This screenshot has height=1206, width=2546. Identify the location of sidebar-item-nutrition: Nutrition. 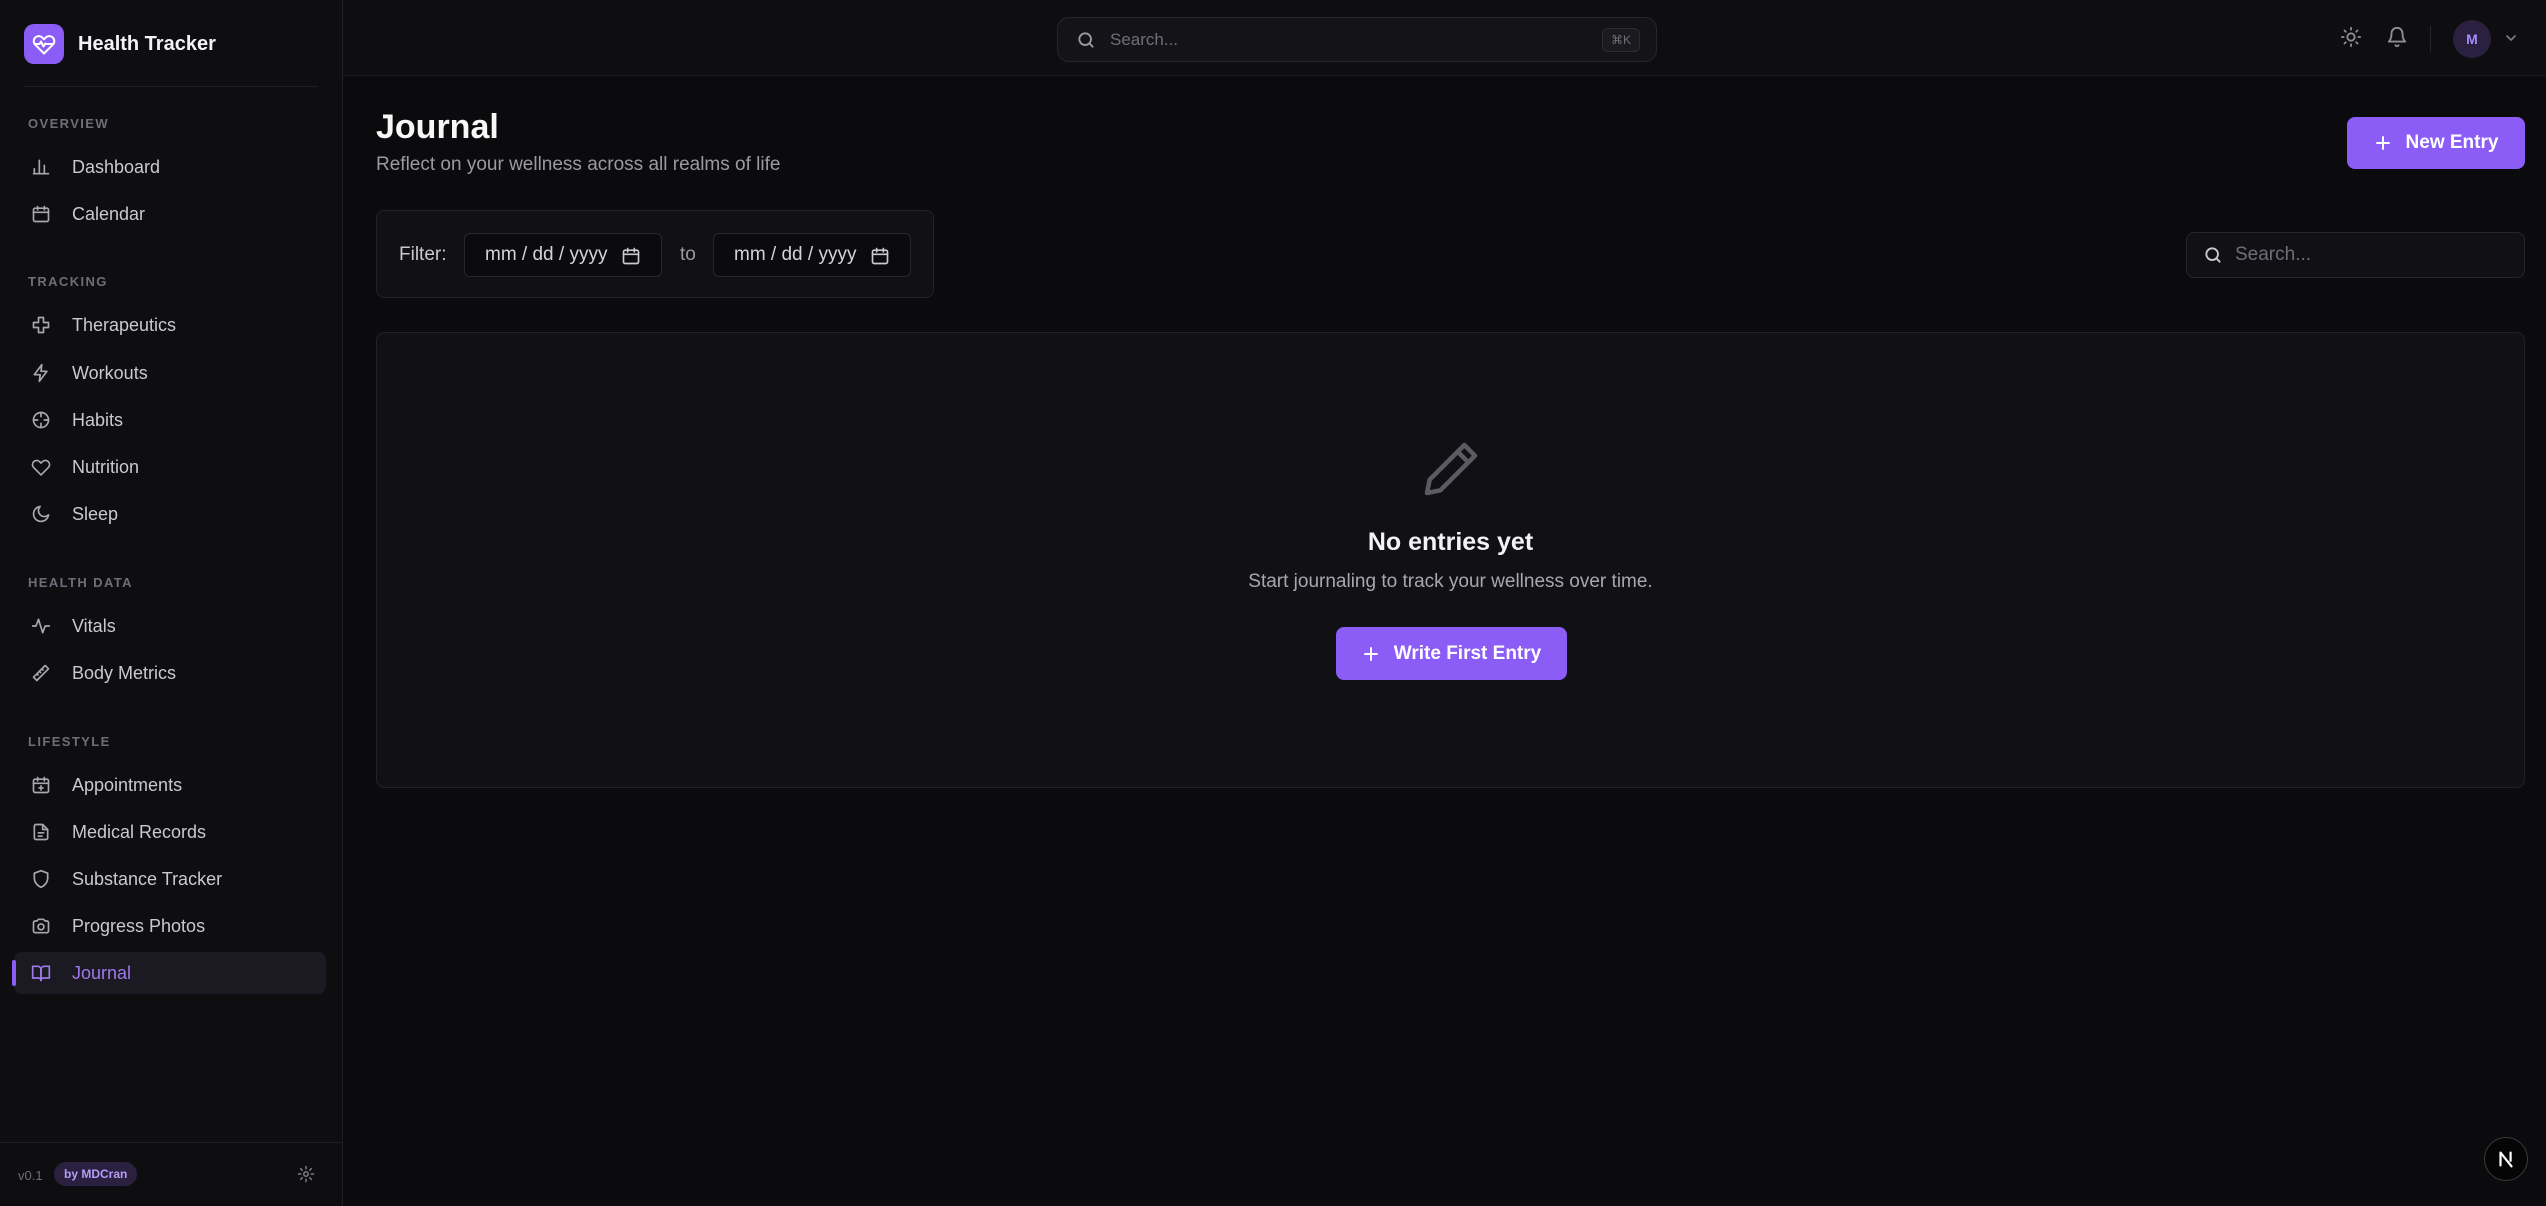
(170, 467).